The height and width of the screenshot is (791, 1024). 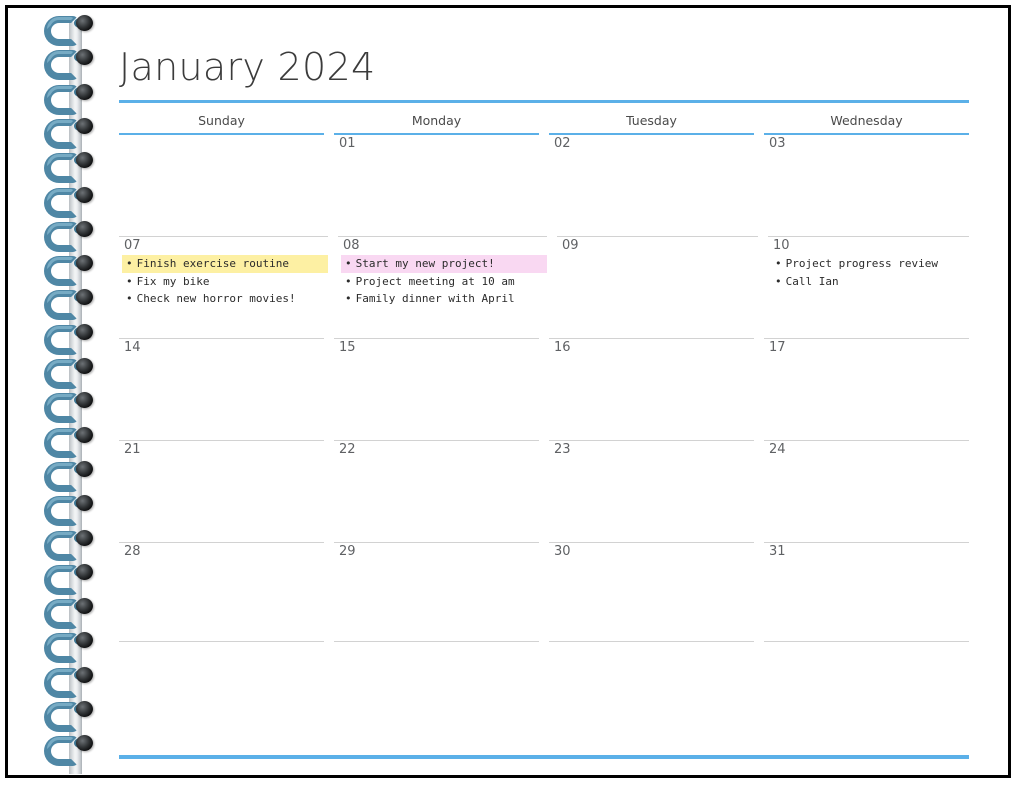 What do you see at coordinates (777, 347) in the screenshot?
I see `day-number: 17` at bounding box center [777, 347].